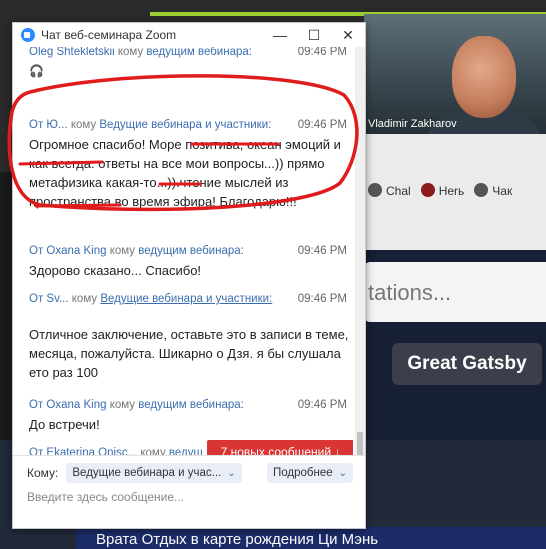 This screenshot has width=546, height=549. What do you see at coordinates (115, 270) in the screenshot?
I see `message-body: Здорово сказано... Спасибо!` at bounding box center [115, 270].